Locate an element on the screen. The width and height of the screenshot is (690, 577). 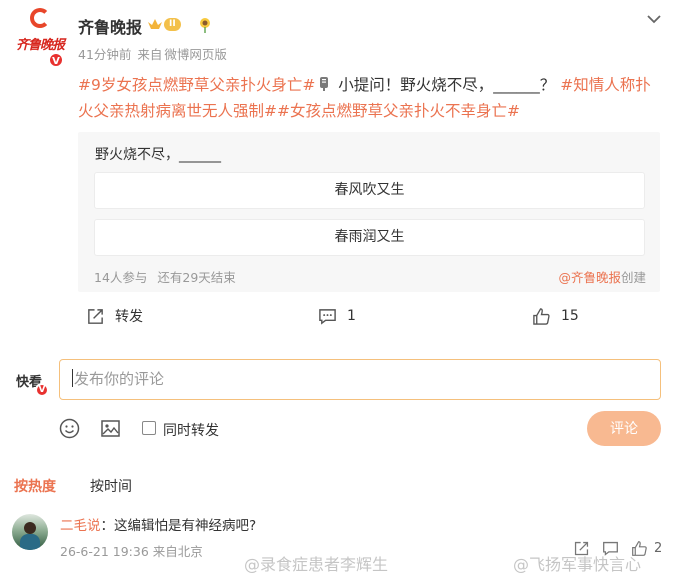
poll-creator: @齐鲁晚报创建 is located at coordinates (602, 276).